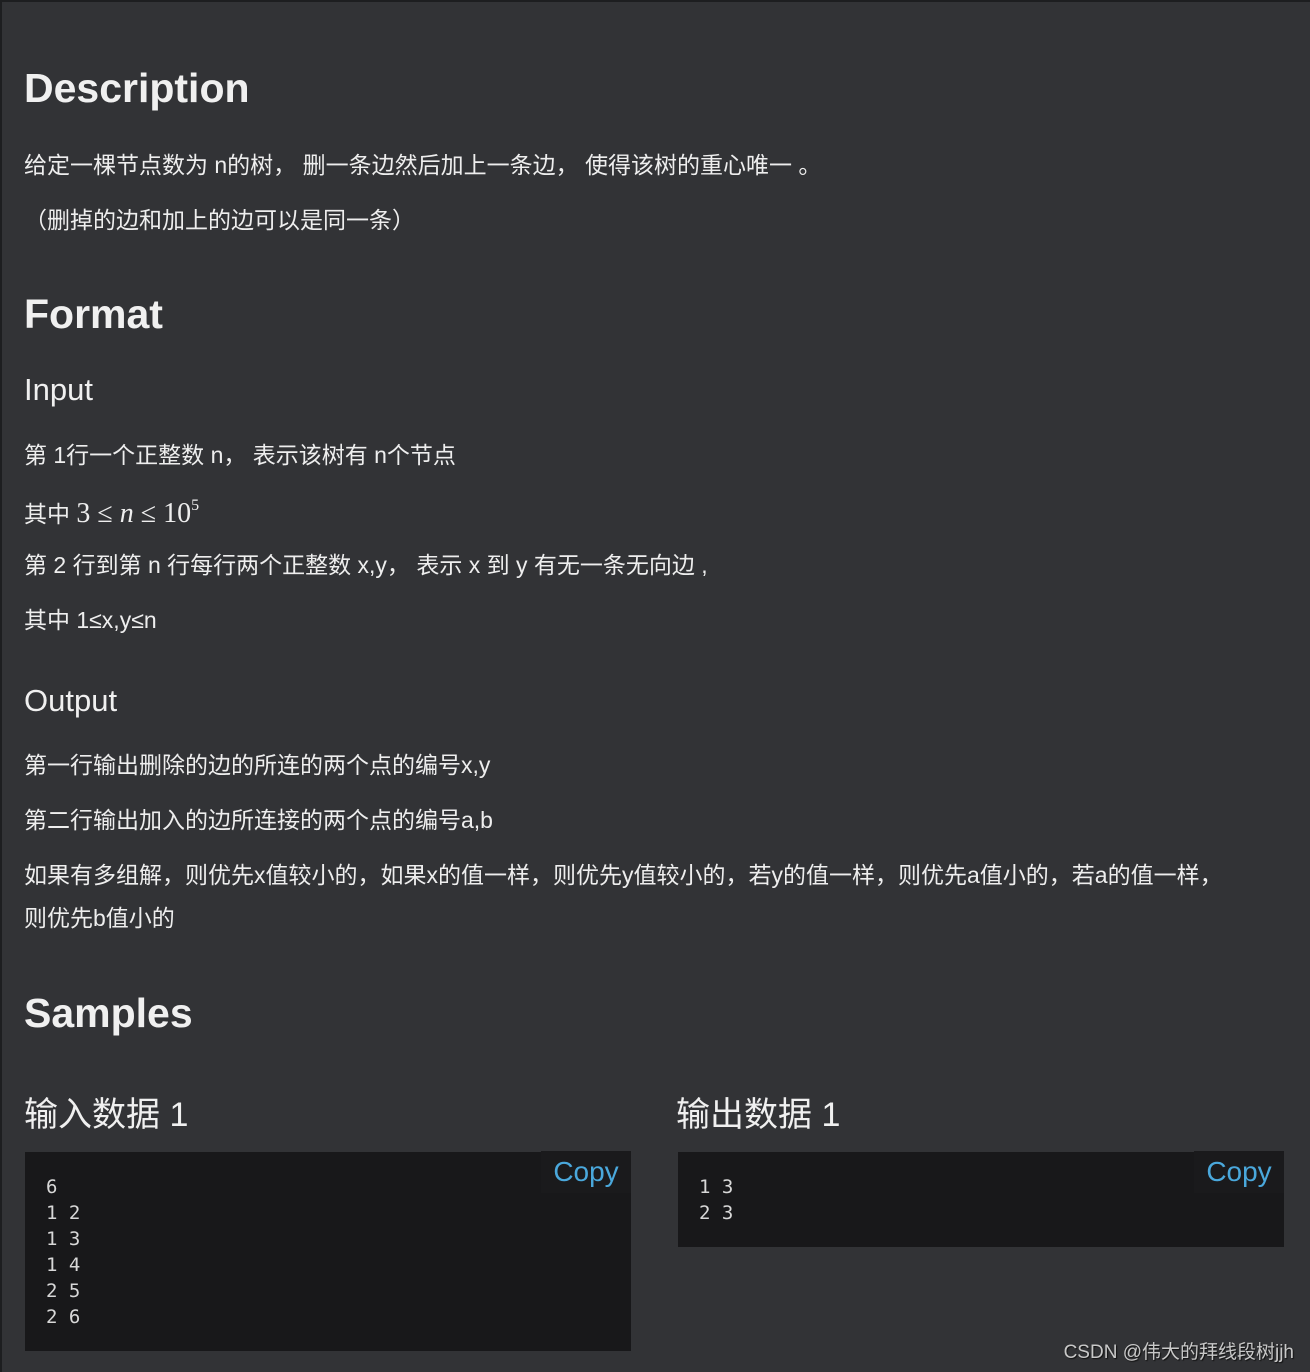  I want to click on sample-input-content: 6 1 2 1 3 1 4 2 5 2 6, so click(63, 1252).